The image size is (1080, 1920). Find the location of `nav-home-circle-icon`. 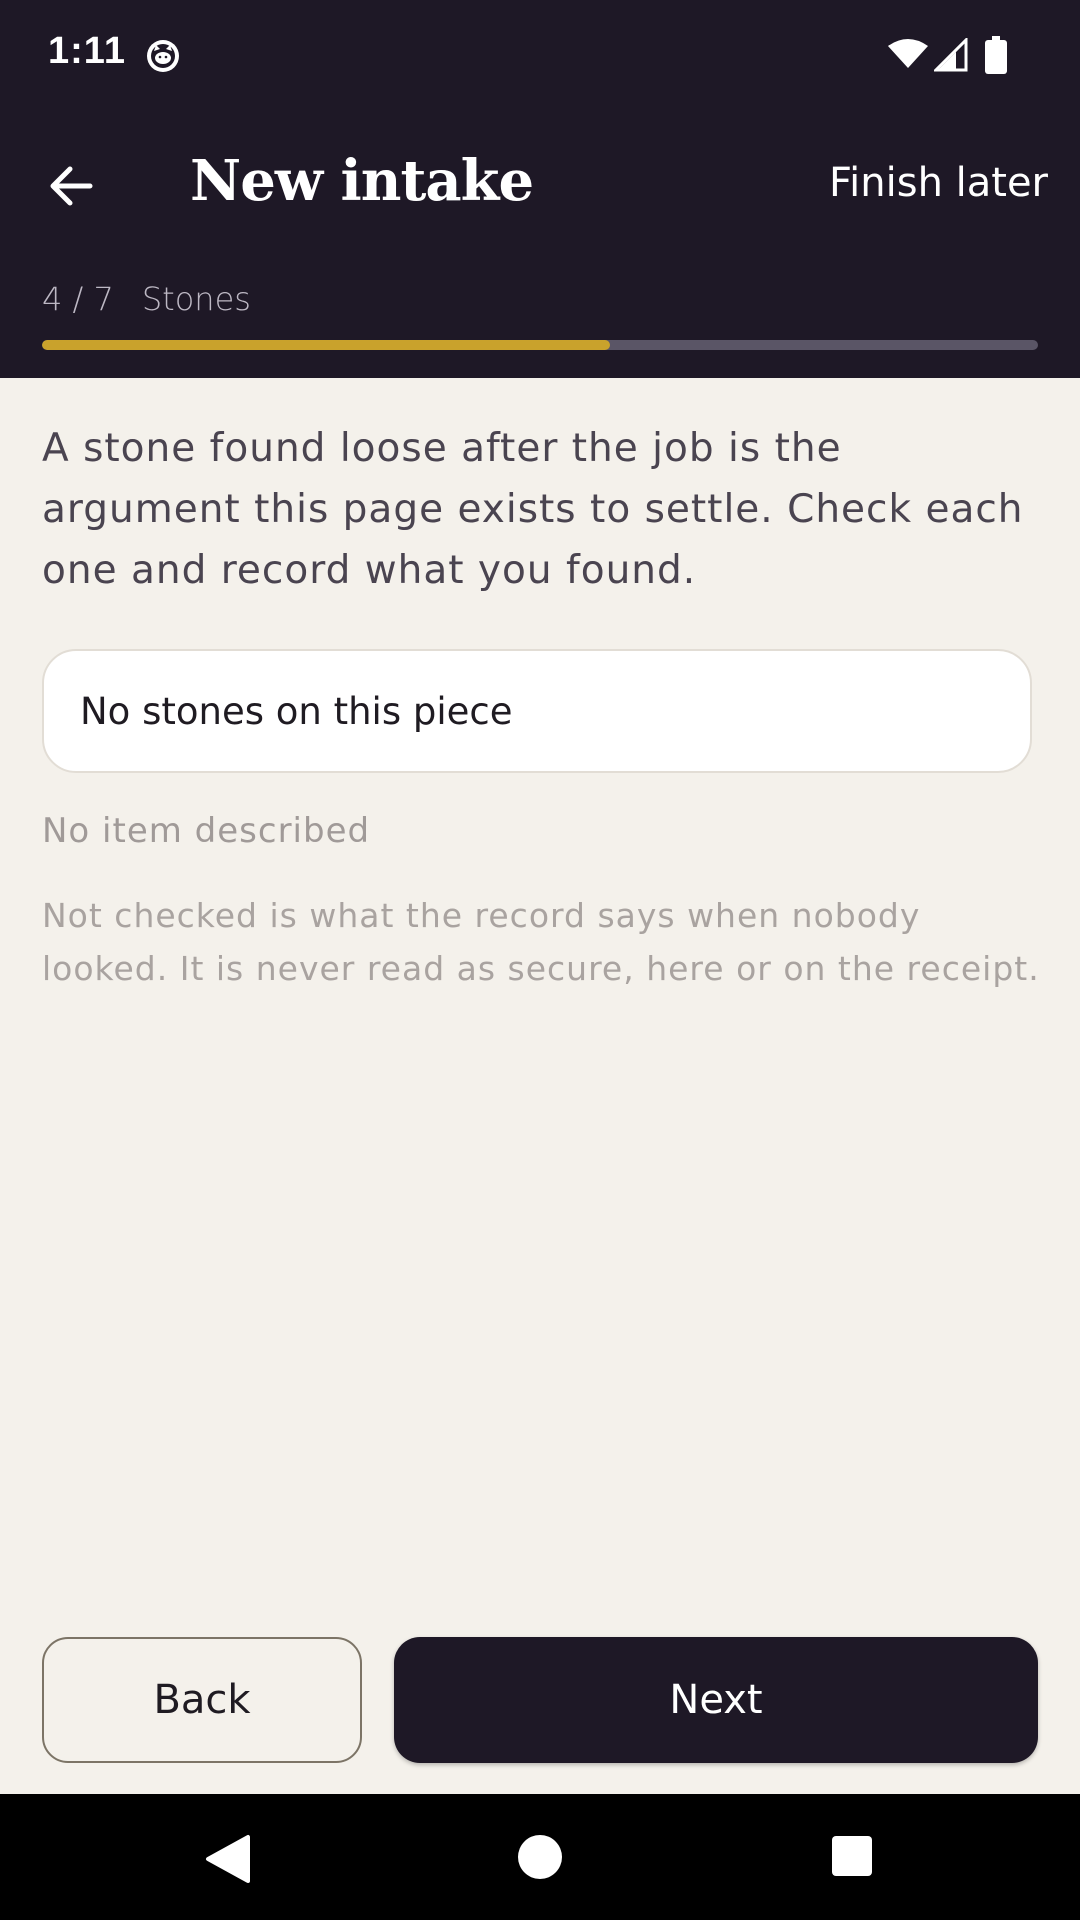

nav-home-circle-icon is located at coordinates (540, 1857).